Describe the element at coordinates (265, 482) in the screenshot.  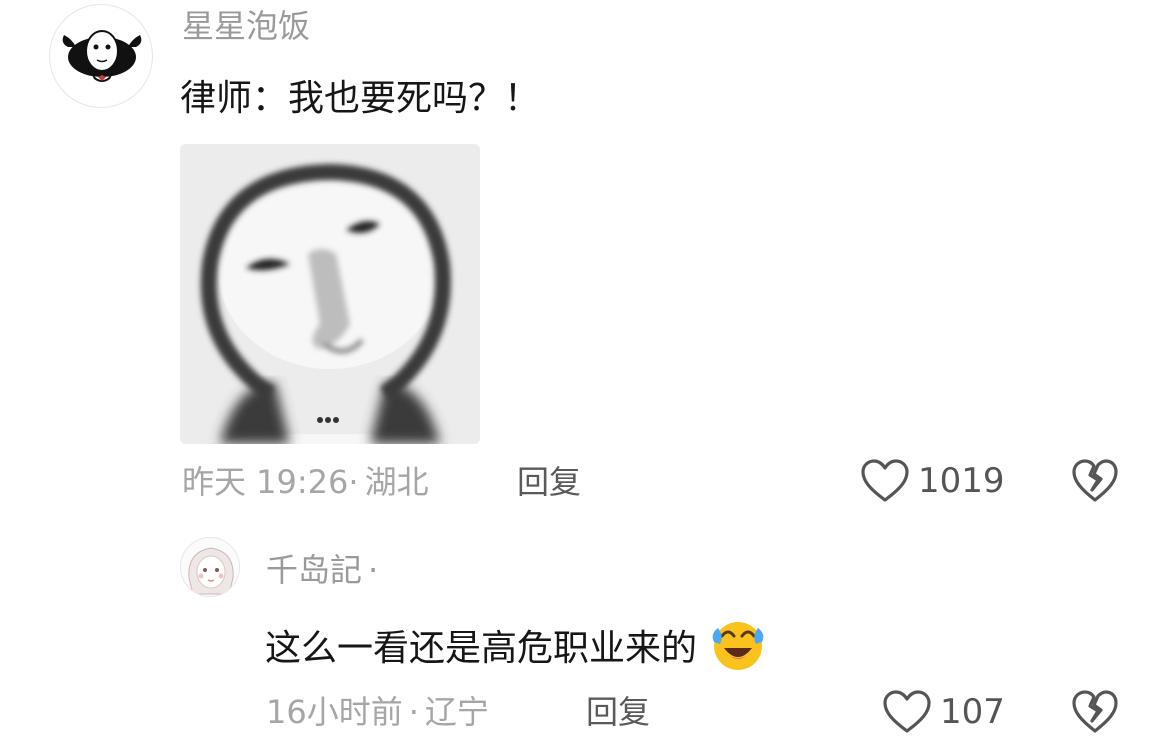
I see `comment-timestamp: 昨天 19:26` at that location.